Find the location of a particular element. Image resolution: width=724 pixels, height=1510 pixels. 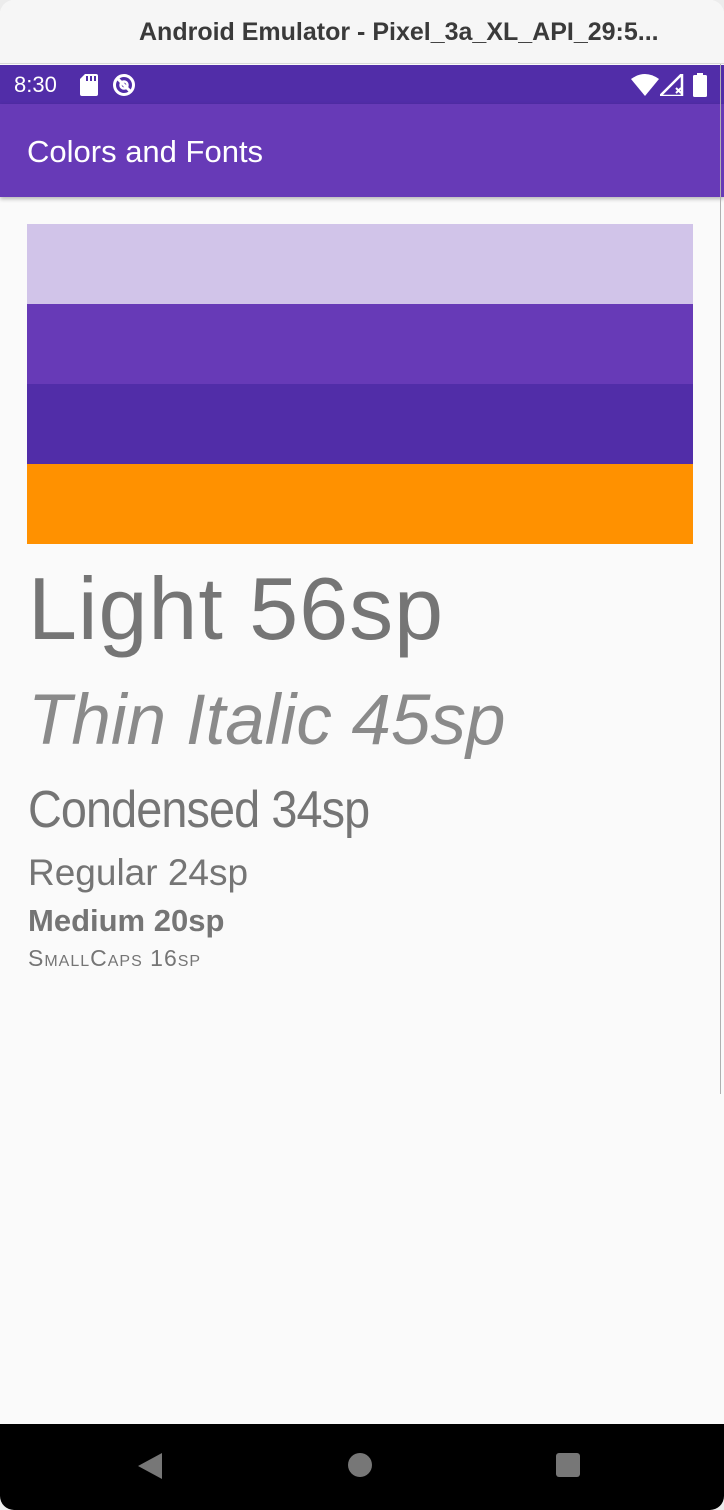

signal-icon is located at coordinates (672, 85).